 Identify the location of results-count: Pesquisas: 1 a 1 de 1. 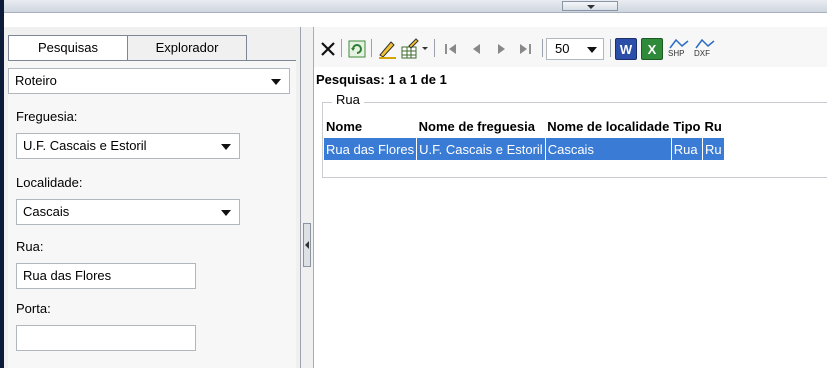
(381, 79).